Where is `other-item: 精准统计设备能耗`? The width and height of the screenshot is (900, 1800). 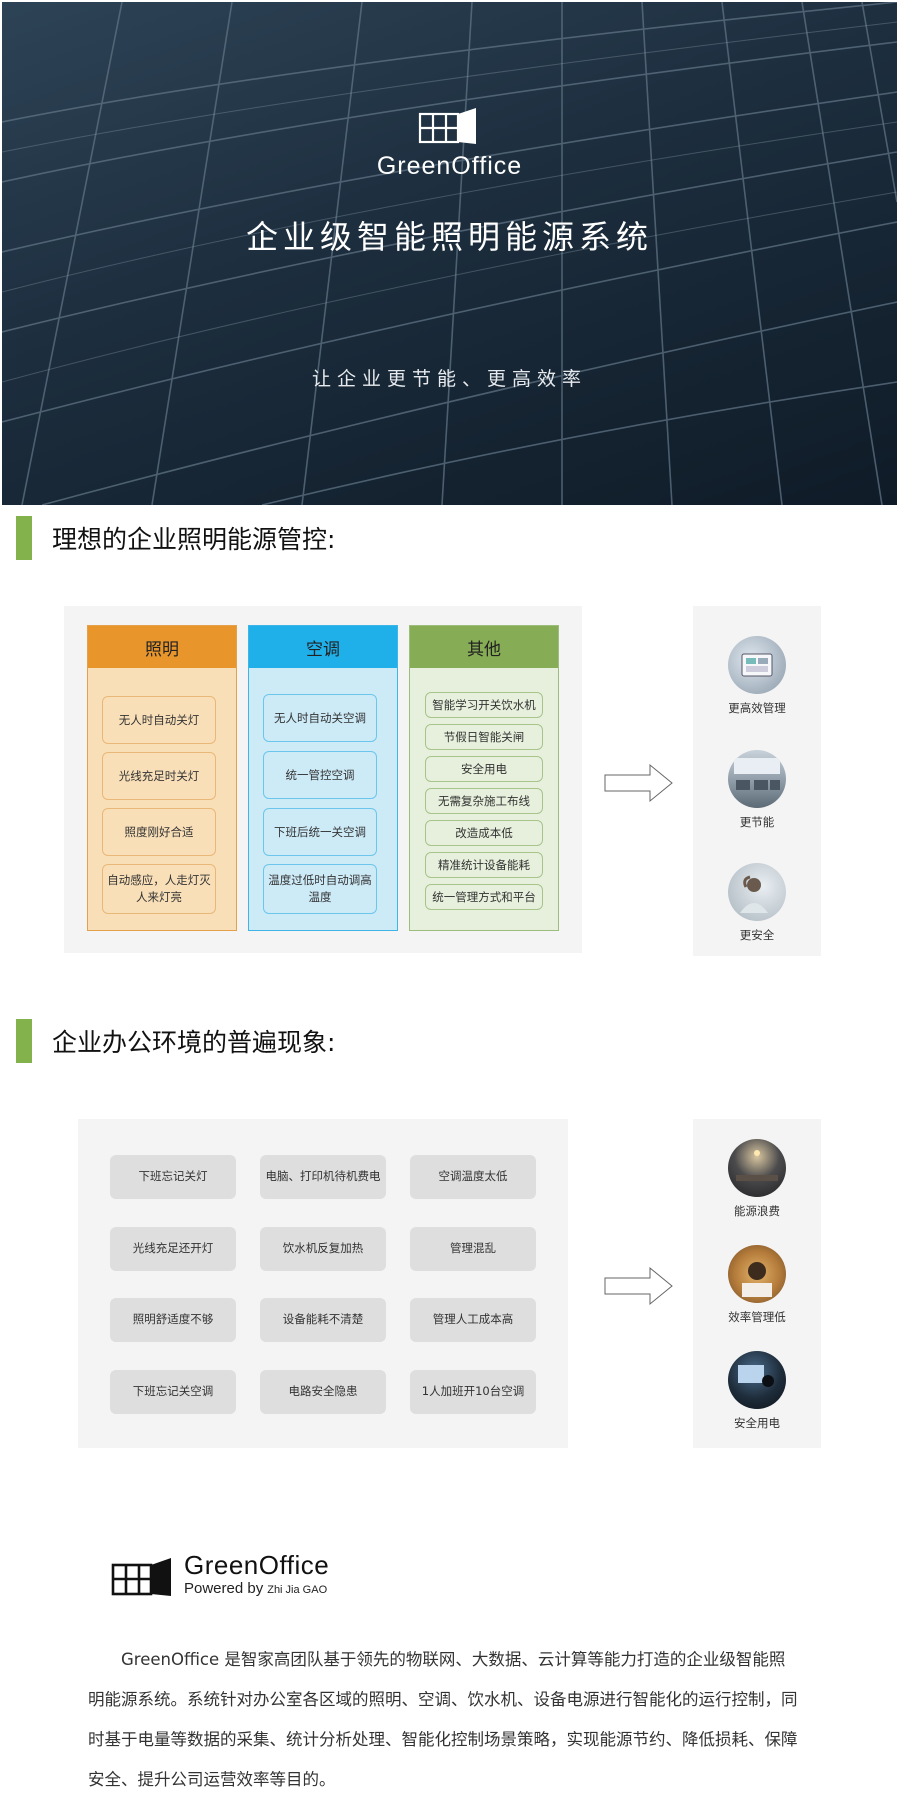
other-item: 精准统计设备能耗 is located at coordinates (484, 865).